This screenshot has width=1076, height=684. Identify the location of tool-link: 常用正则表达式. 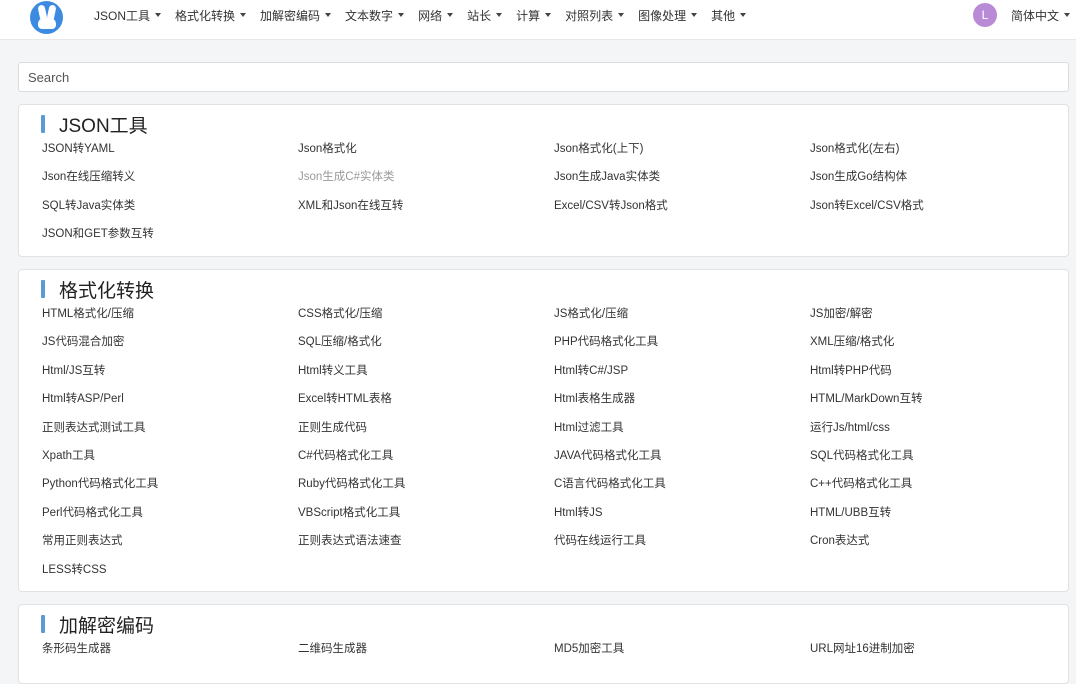
(170, 547).